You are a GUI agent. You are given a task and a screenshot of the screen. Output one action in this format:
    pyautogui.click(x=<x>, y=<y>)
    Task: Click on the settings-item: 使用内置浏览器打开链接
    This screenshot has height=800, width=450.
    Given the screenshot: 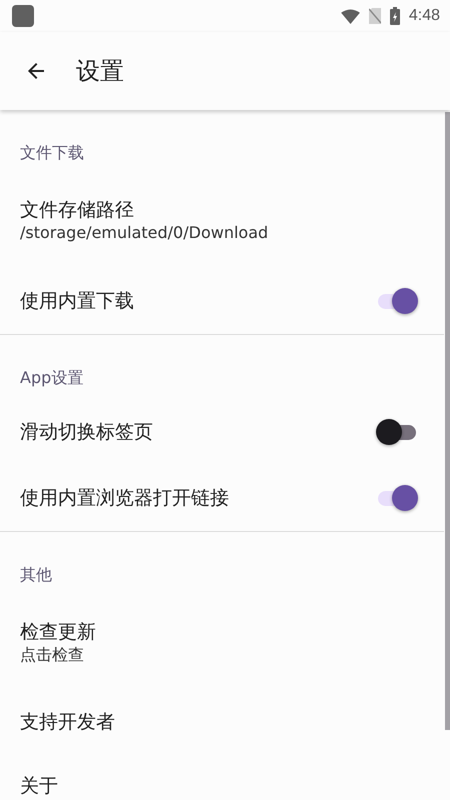 What is the action you would take?
    pyautogui.click(x=222, y=498)
    